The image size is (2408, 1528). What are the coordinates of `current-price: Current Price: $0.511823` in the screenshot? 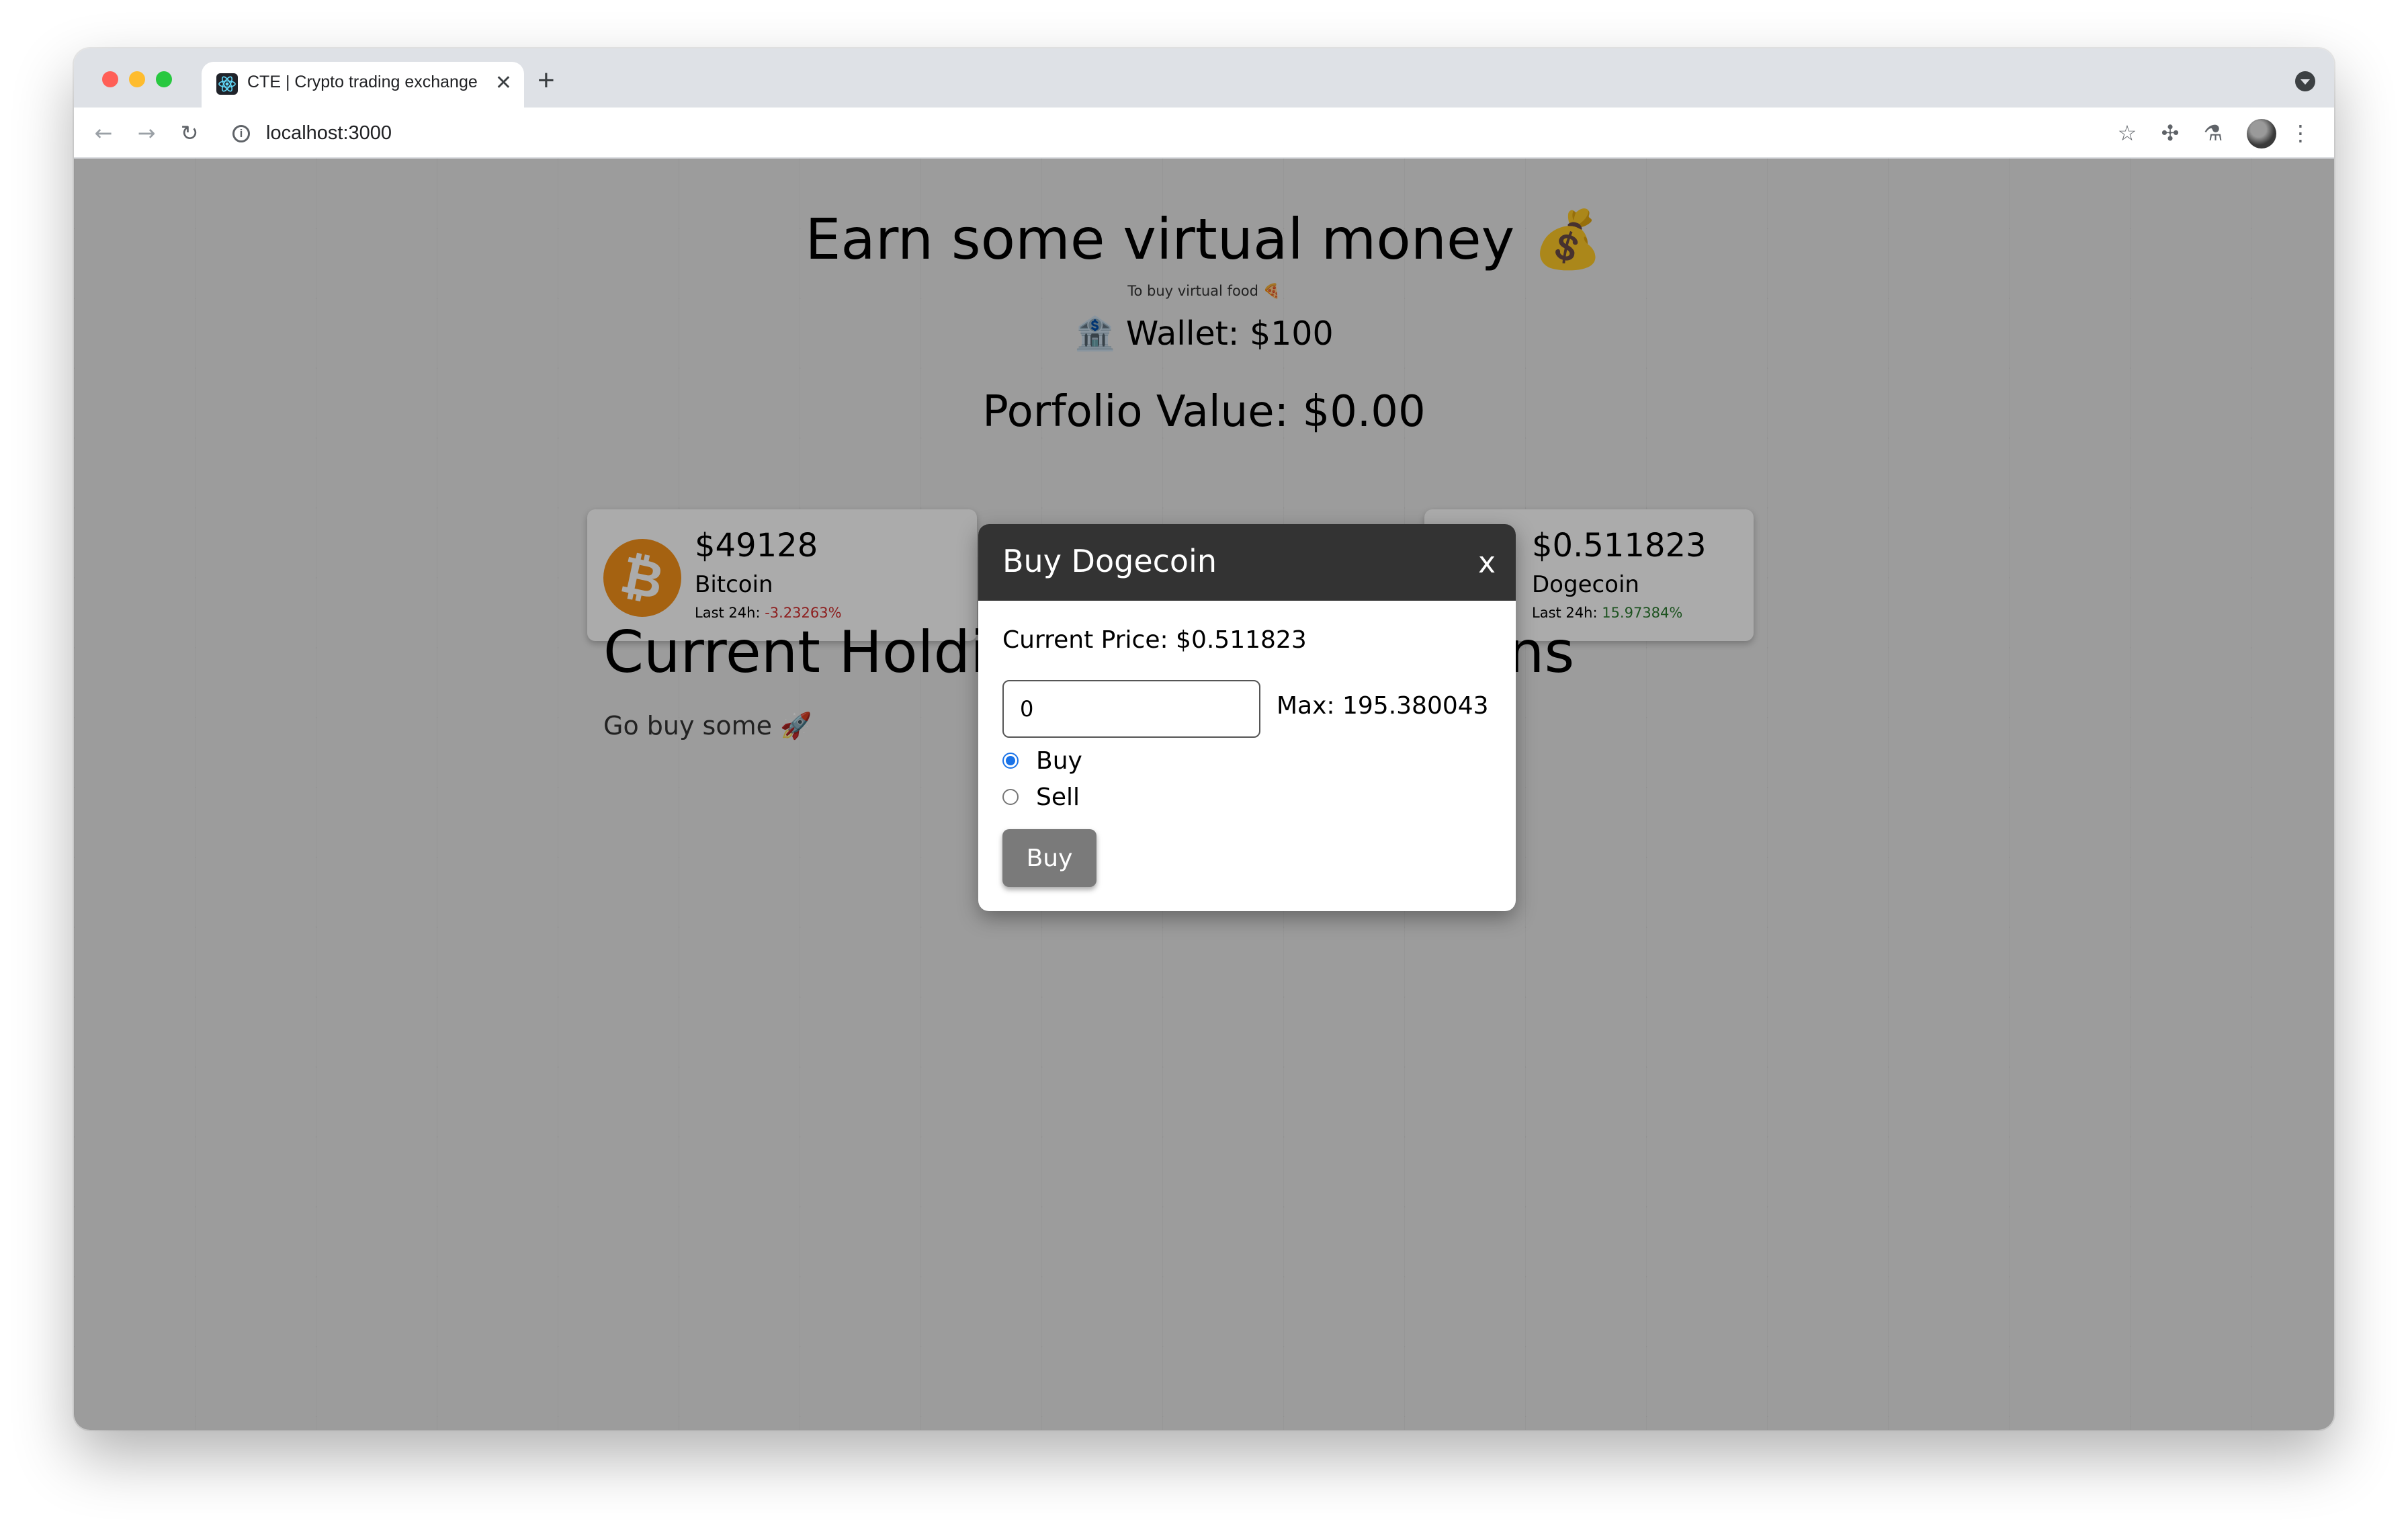 It's located at (1154, 640).